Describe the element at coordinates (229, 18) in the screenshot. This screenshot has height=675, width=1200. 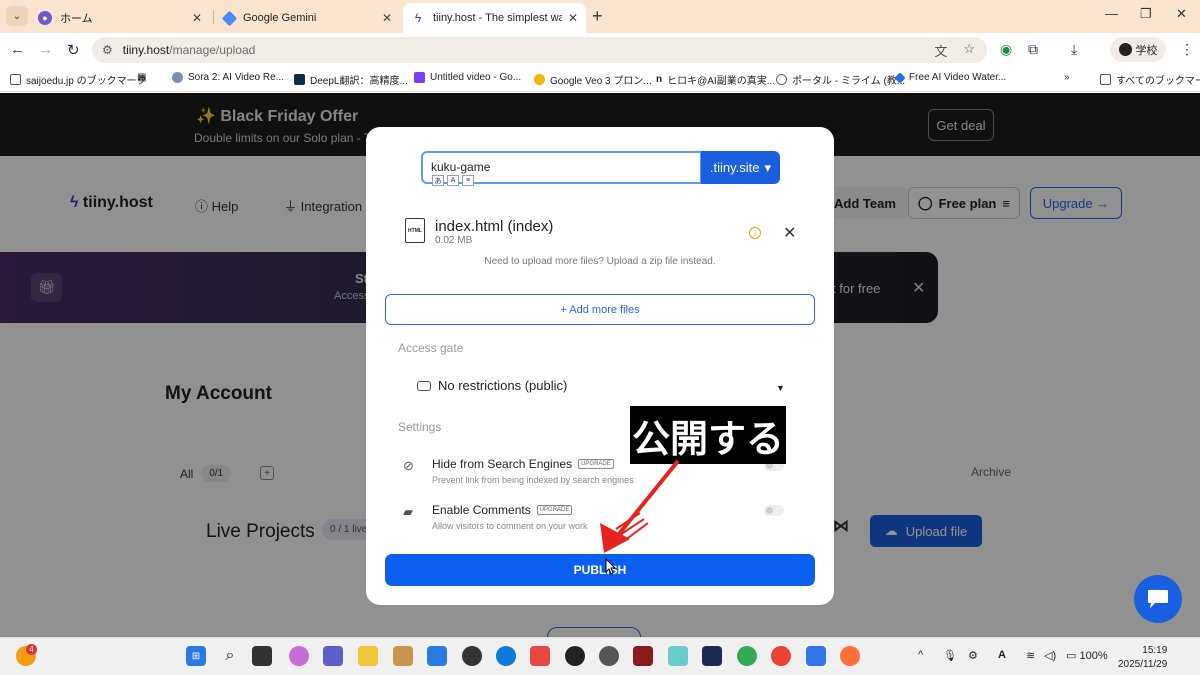
I see `gemini-favicon-icon` at that location.